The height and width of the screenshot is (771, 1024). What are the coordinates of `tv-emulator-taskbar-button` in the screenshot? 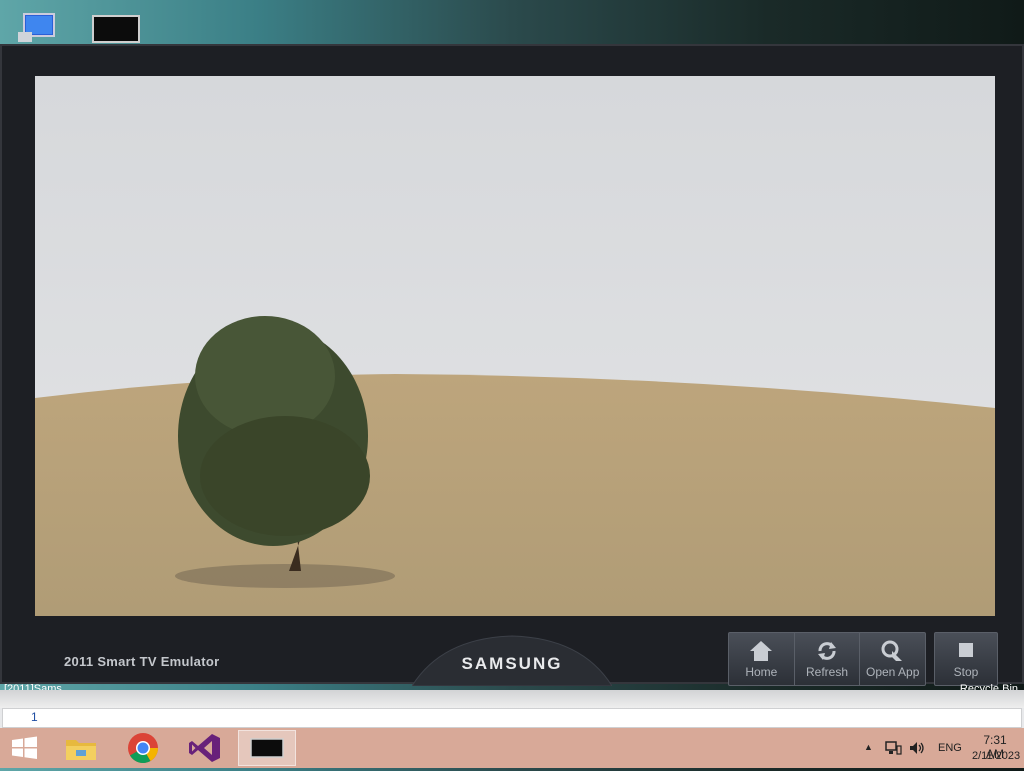 It's located at (267, 748).